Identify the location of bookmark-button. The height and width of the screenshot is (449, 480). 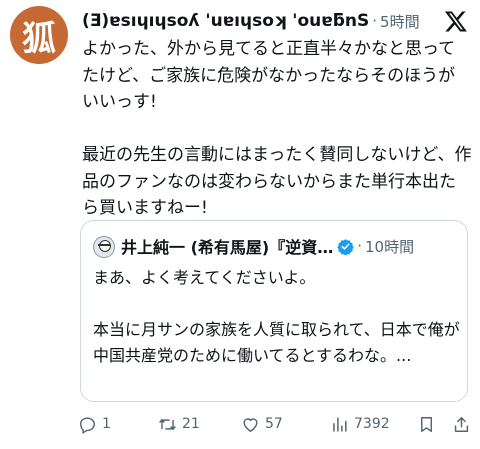
(426, 424).